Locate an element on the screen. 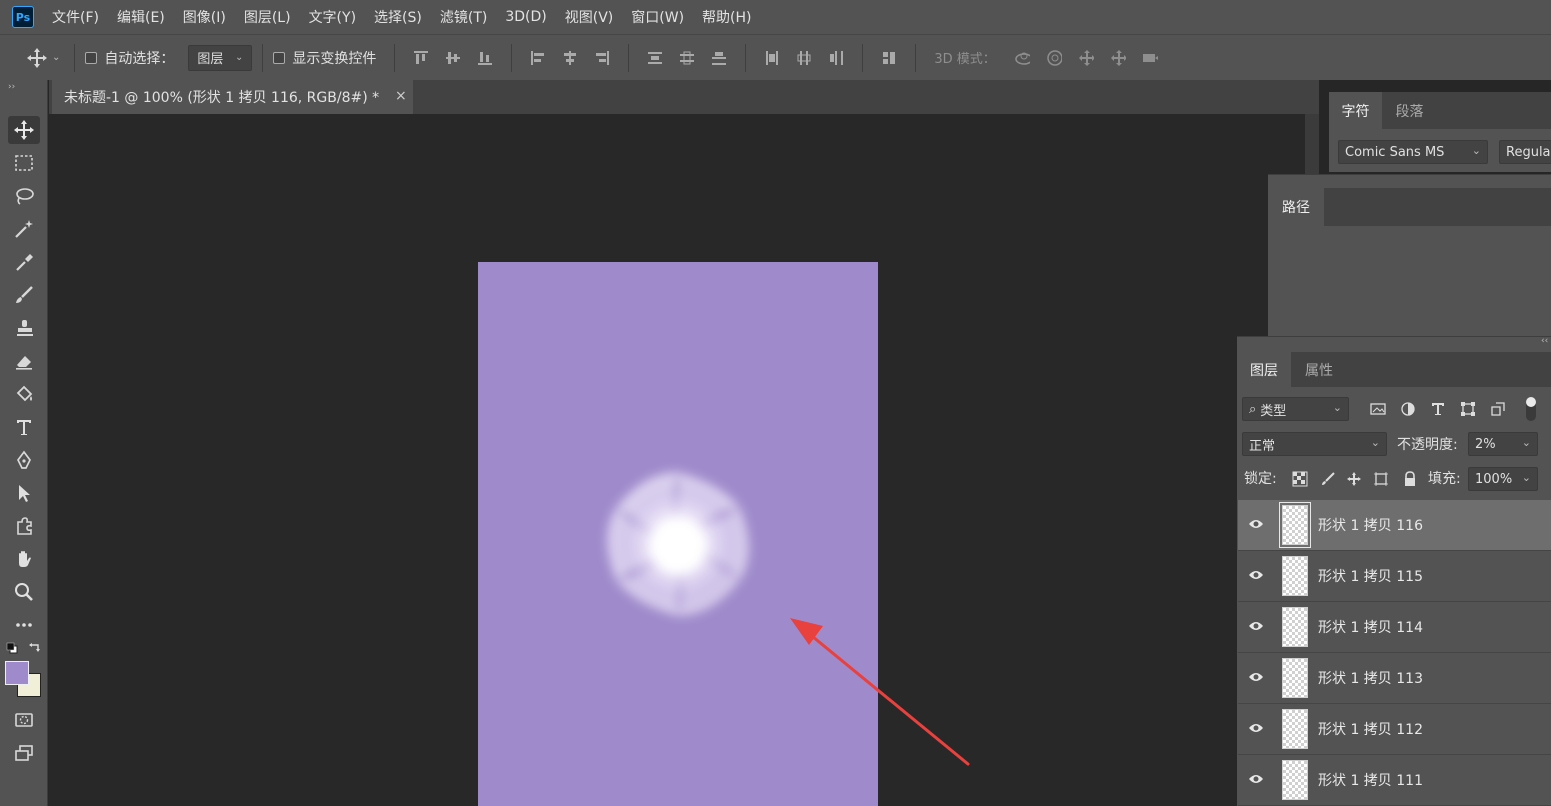 Image resolution: width=1551 pixels, height=806 pixels. lasso-tool is located at coordinates (24, 196).